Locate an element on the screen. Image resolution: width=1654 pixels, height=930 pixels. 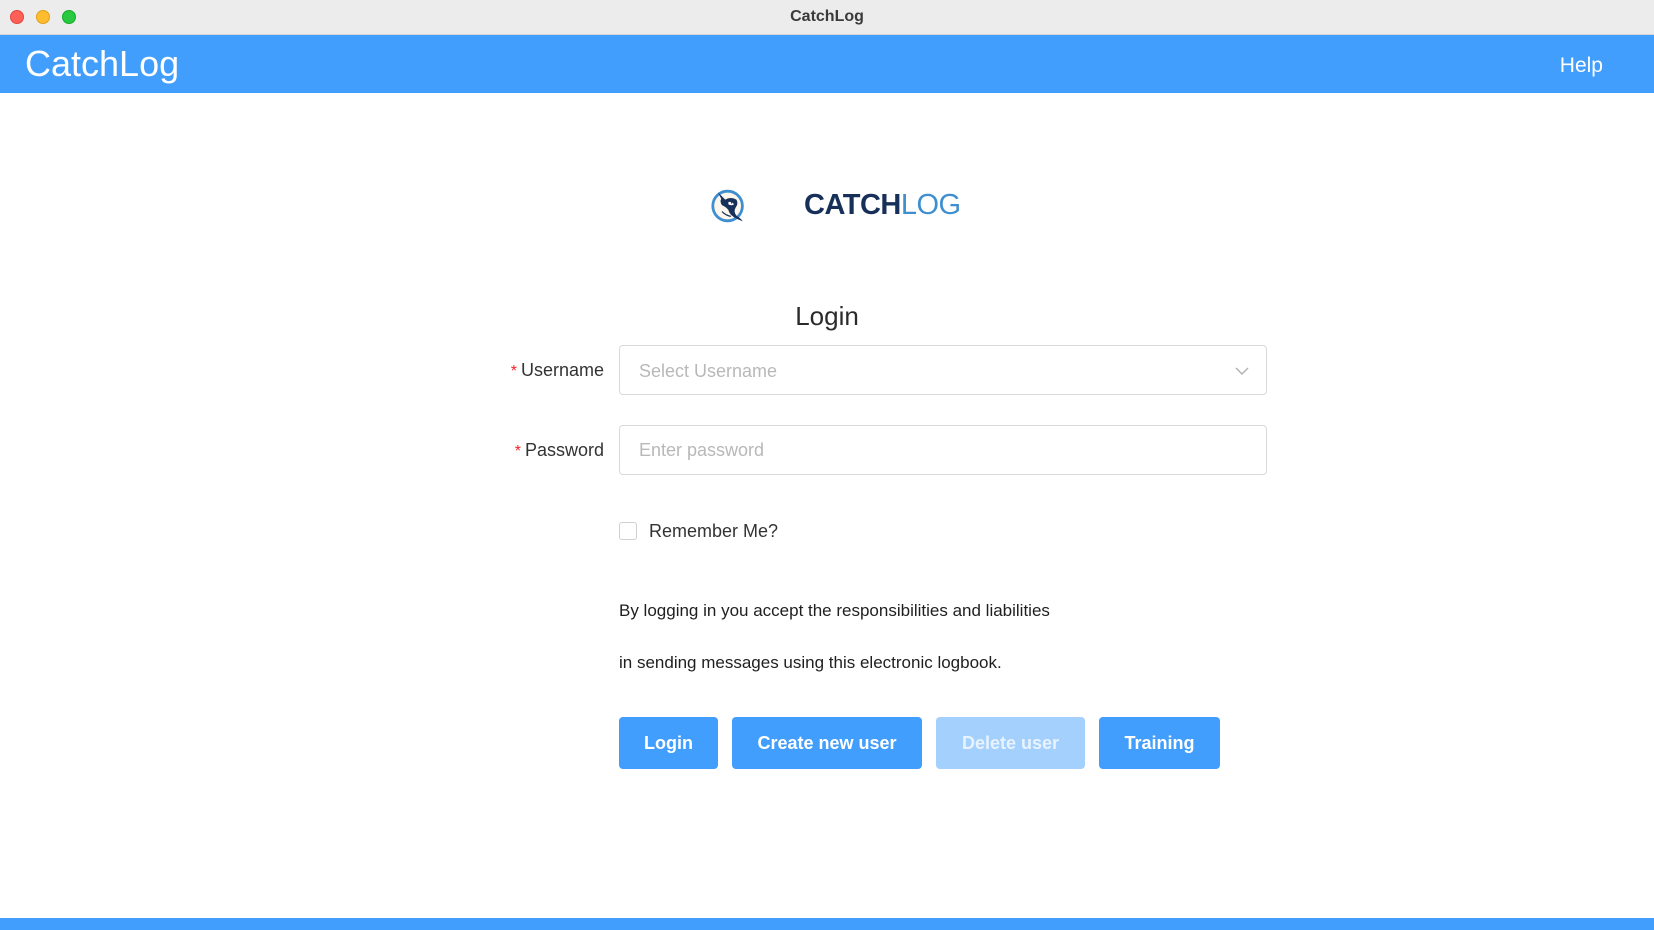
chevron-down-icon is located at coordinates (1242, 371).